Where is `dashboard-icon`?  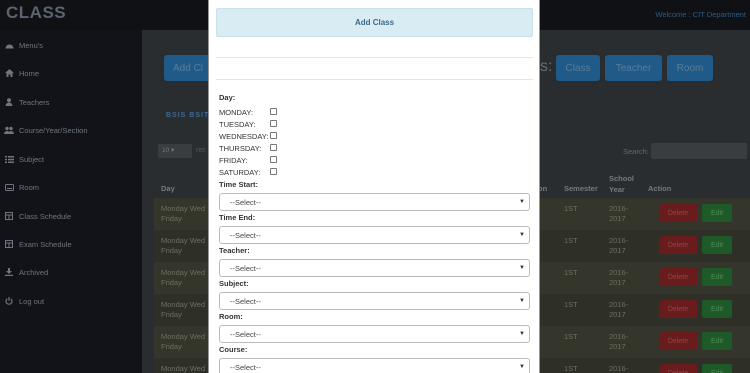
dashboard-icon is located at coordinates (9, 45).